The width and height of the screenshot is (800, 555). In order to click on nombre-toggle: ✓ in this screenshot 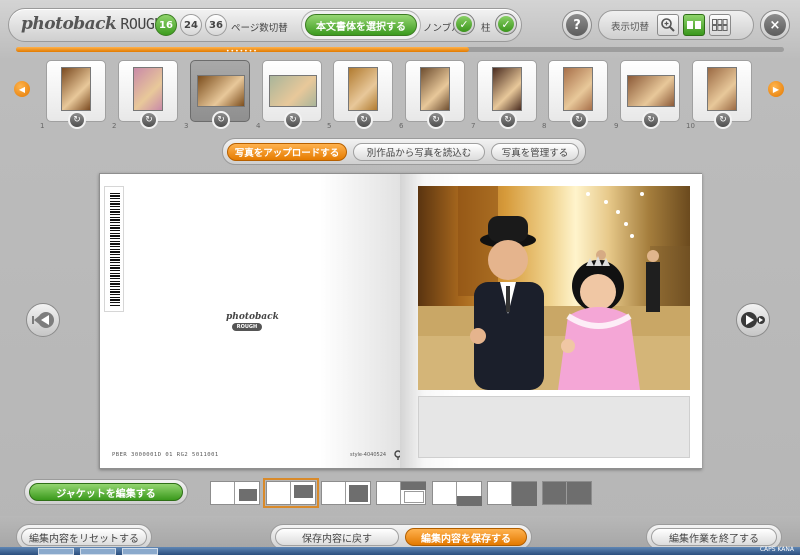, I will do `click(464, 24)`.